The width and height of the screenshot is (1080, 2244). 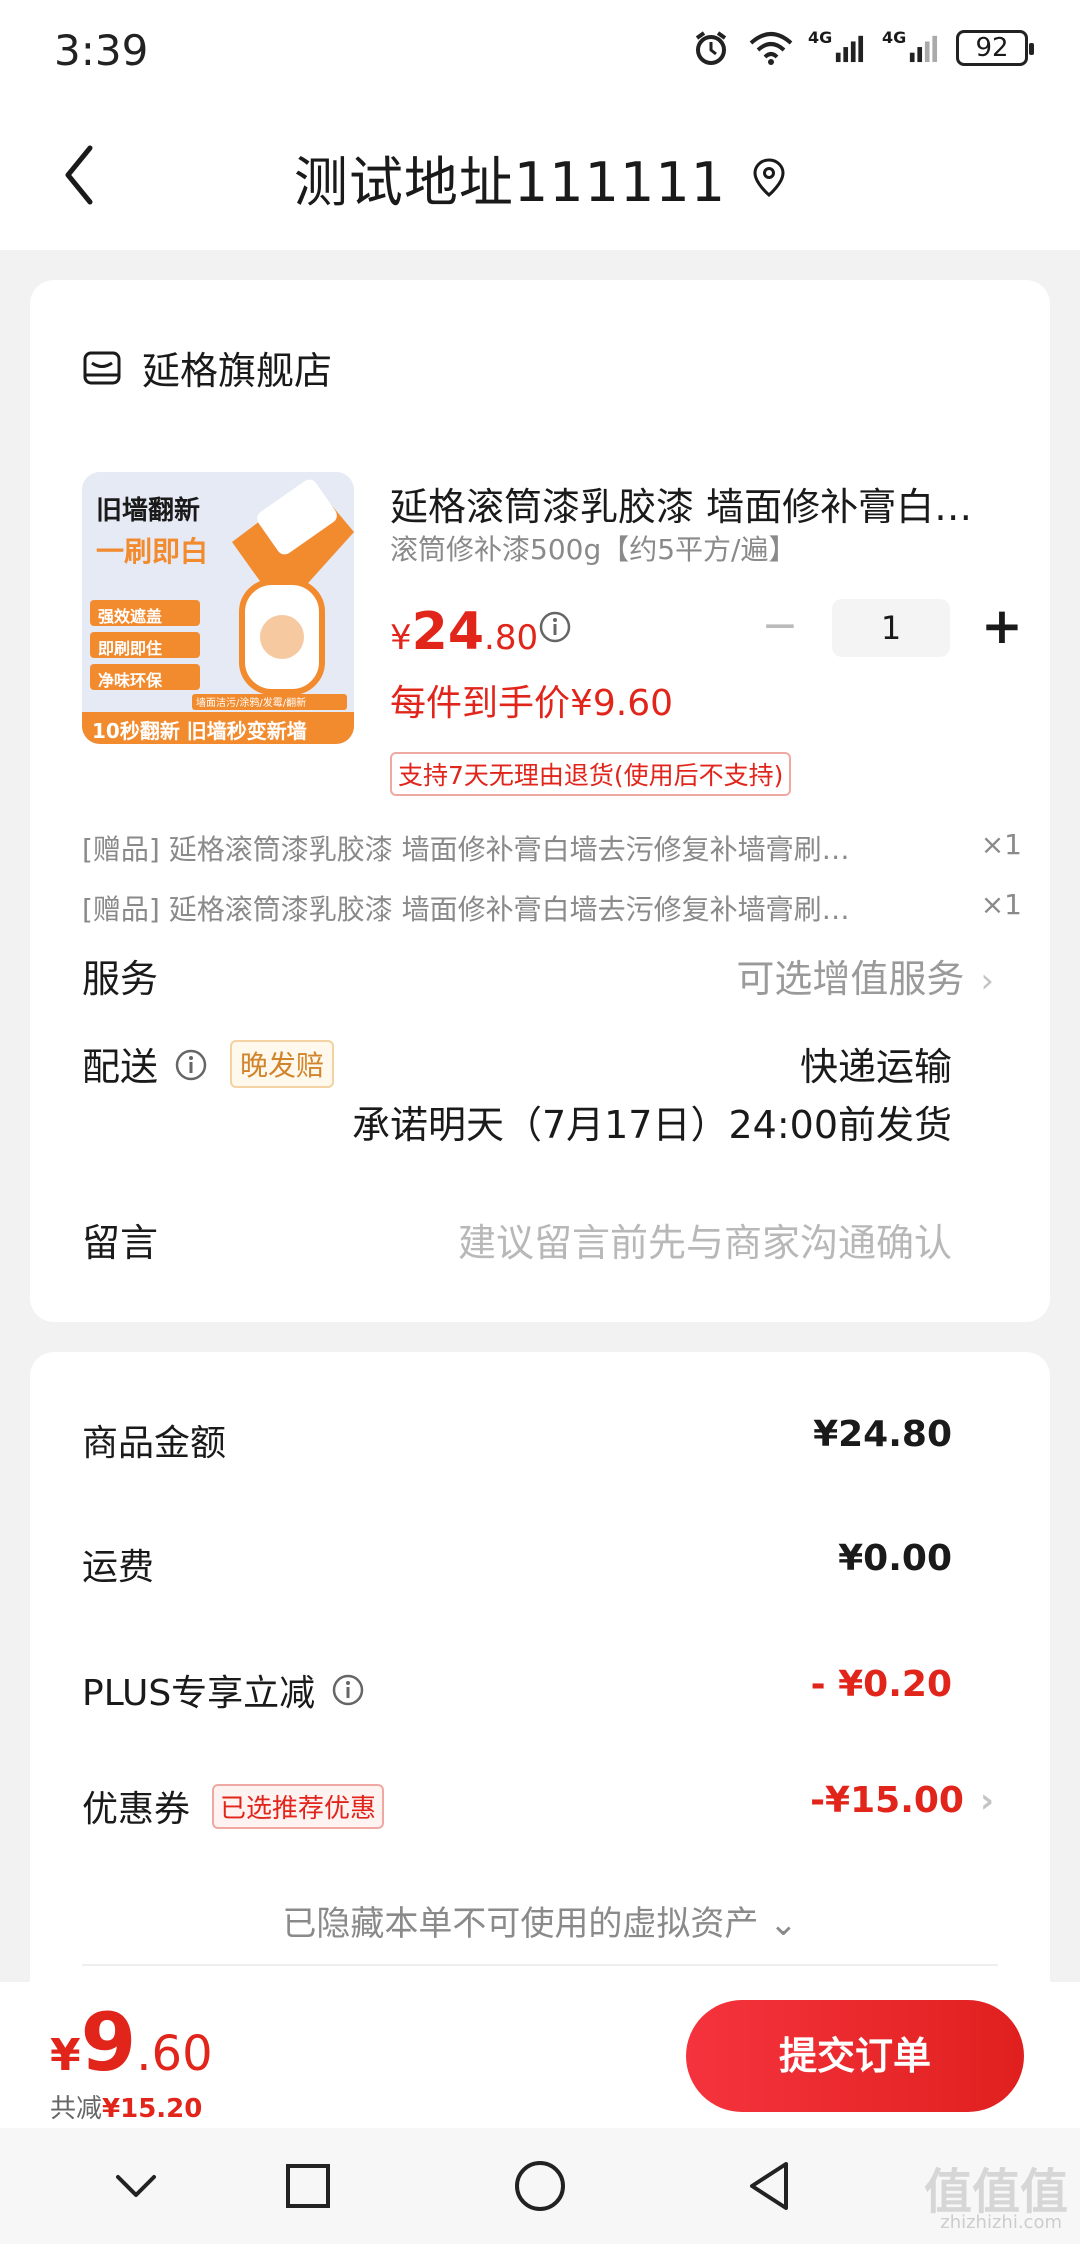 What do you see at coordinates (174, 2054) in the screenshot?
I see `total-decimal: .60` at bounding box center [174, 2054].